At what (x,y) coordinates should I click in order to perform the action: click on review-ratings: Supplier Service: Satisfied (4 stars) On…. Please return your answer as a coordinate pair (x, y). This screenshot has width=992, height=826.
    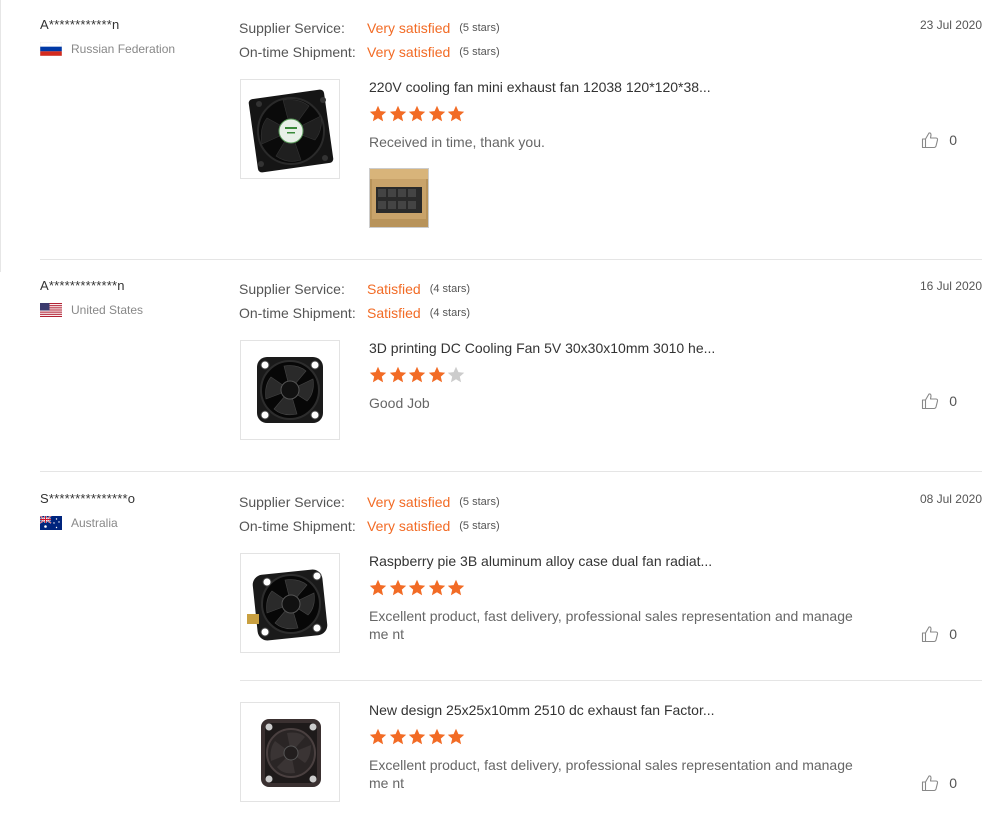
    Looking at the image, I should click on (354, 301).